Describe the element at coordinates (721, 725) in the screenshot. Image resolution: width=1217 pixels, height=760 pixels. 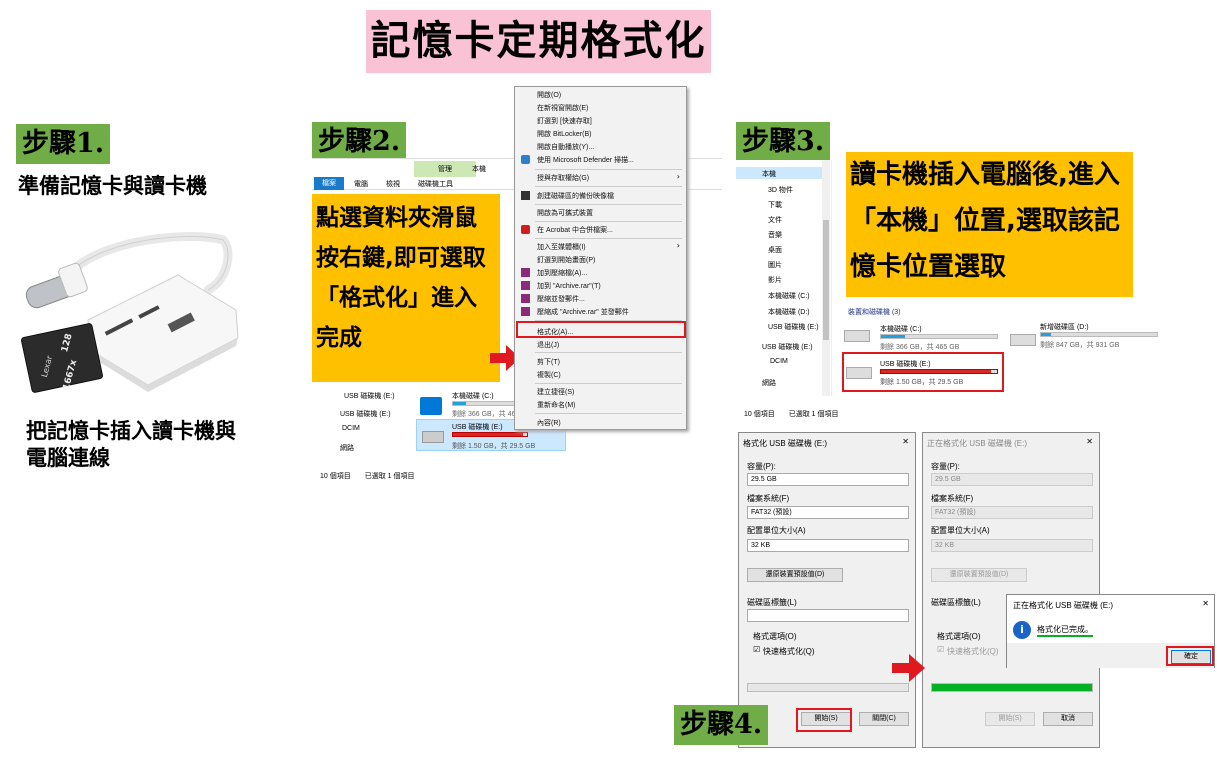
I see `step-4-label: 步驟4.` at that location.